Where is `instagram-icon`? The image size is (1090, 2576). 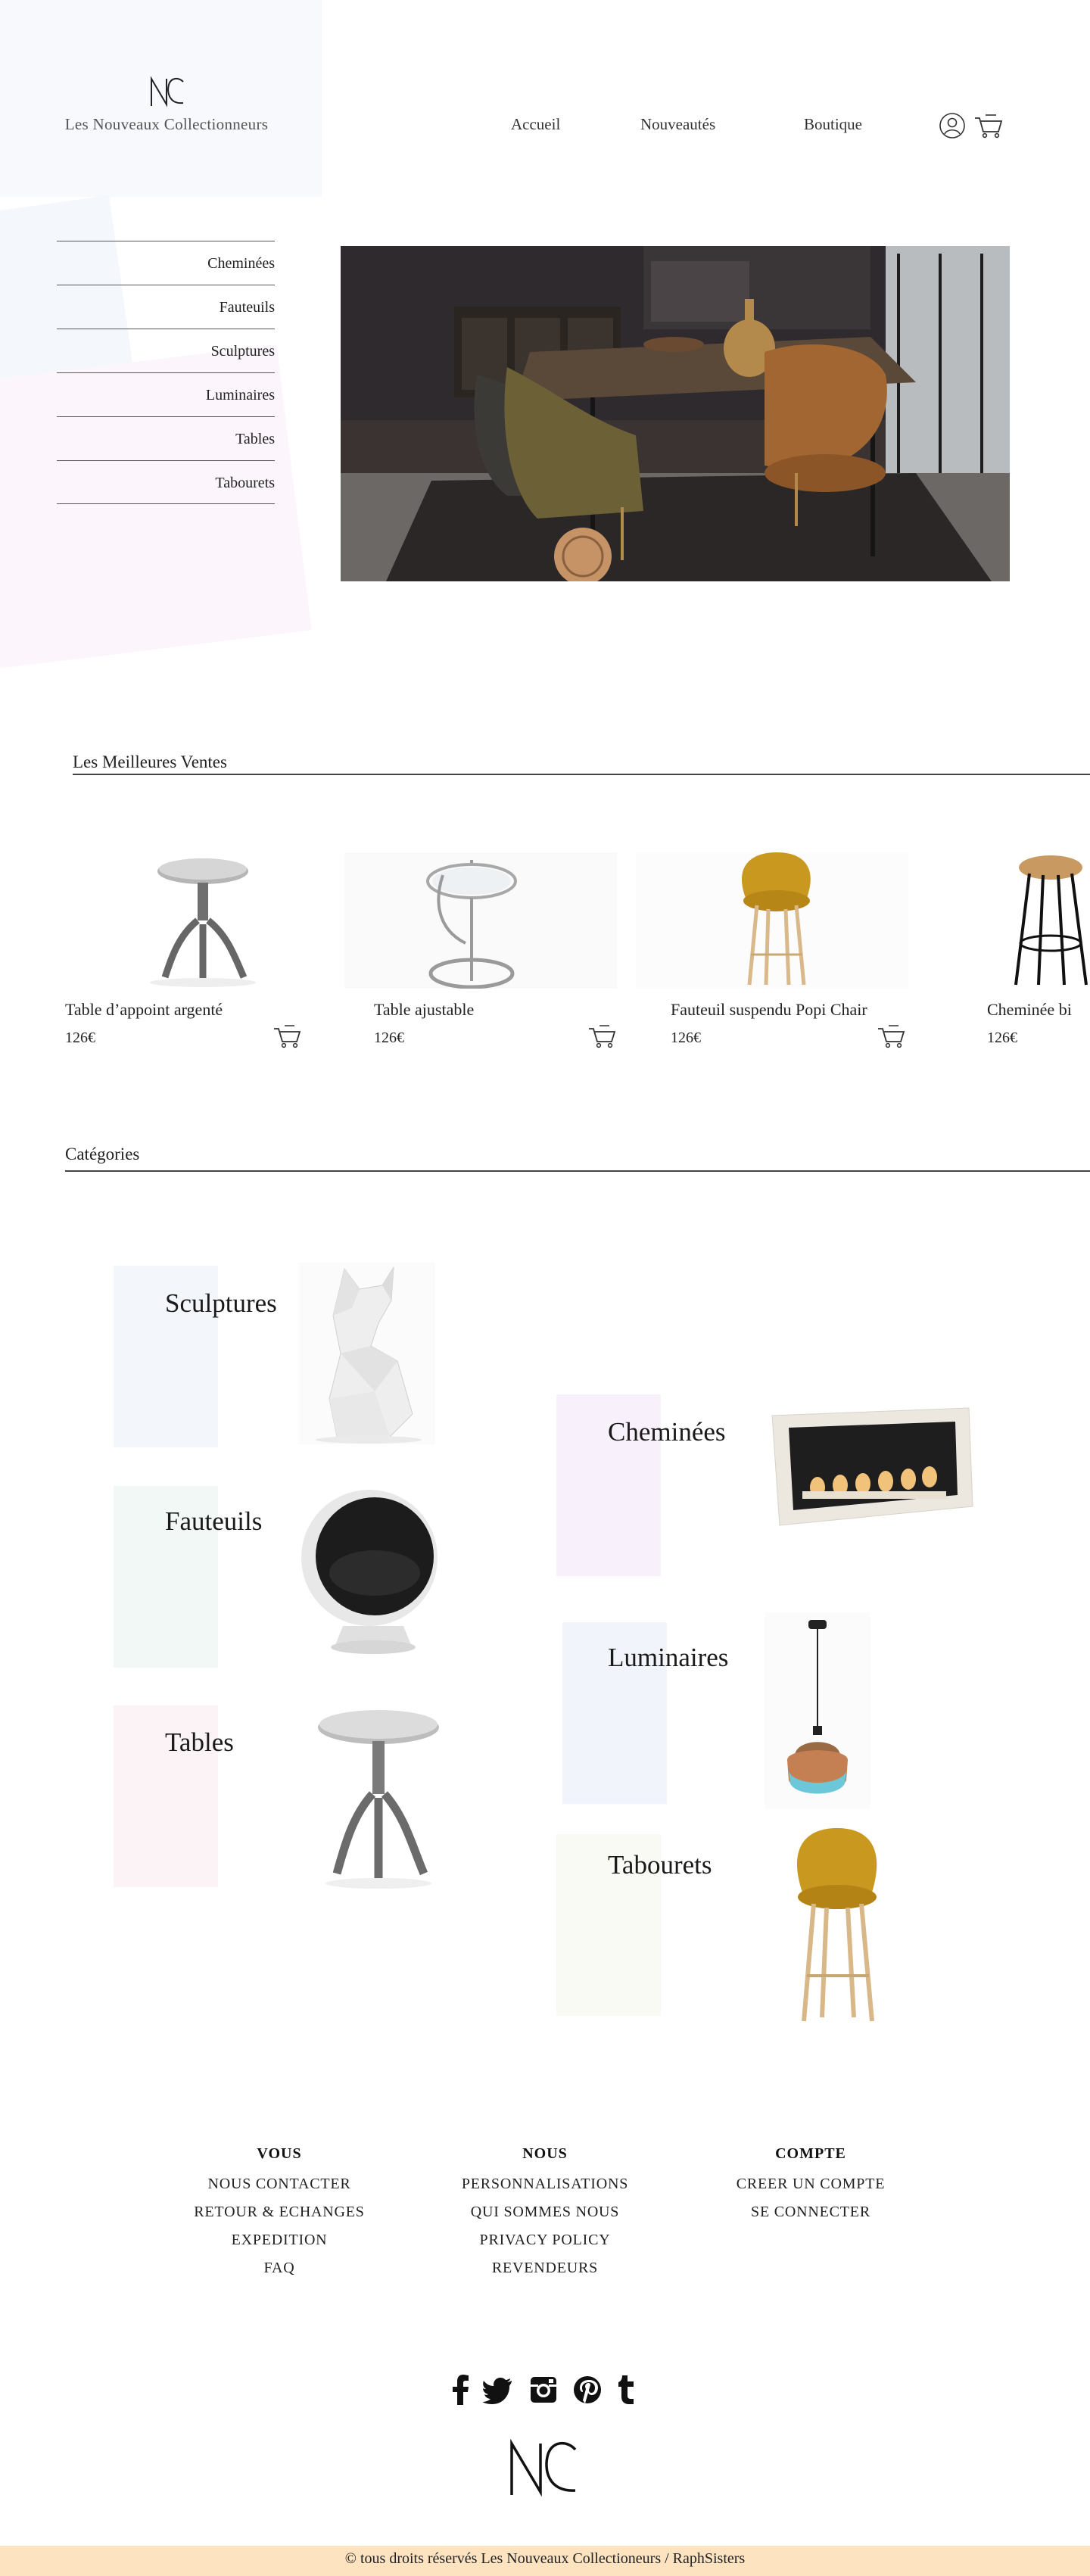
instagram-icon is located at coordinates (543, 2389).